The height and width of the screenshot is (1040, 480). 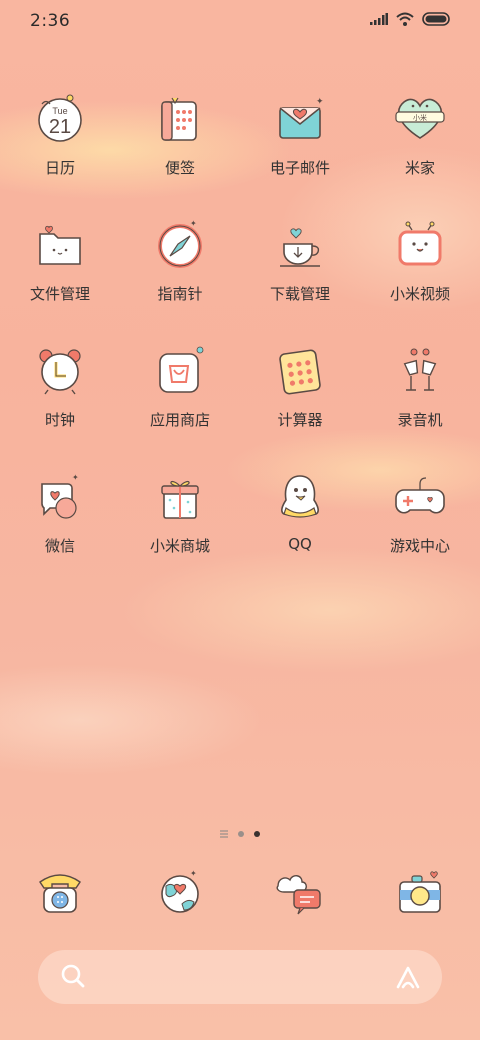 What do you see at coordinates (73, 976) in the screenshot?
I see `search-icon` at bounding box center [73, 976].